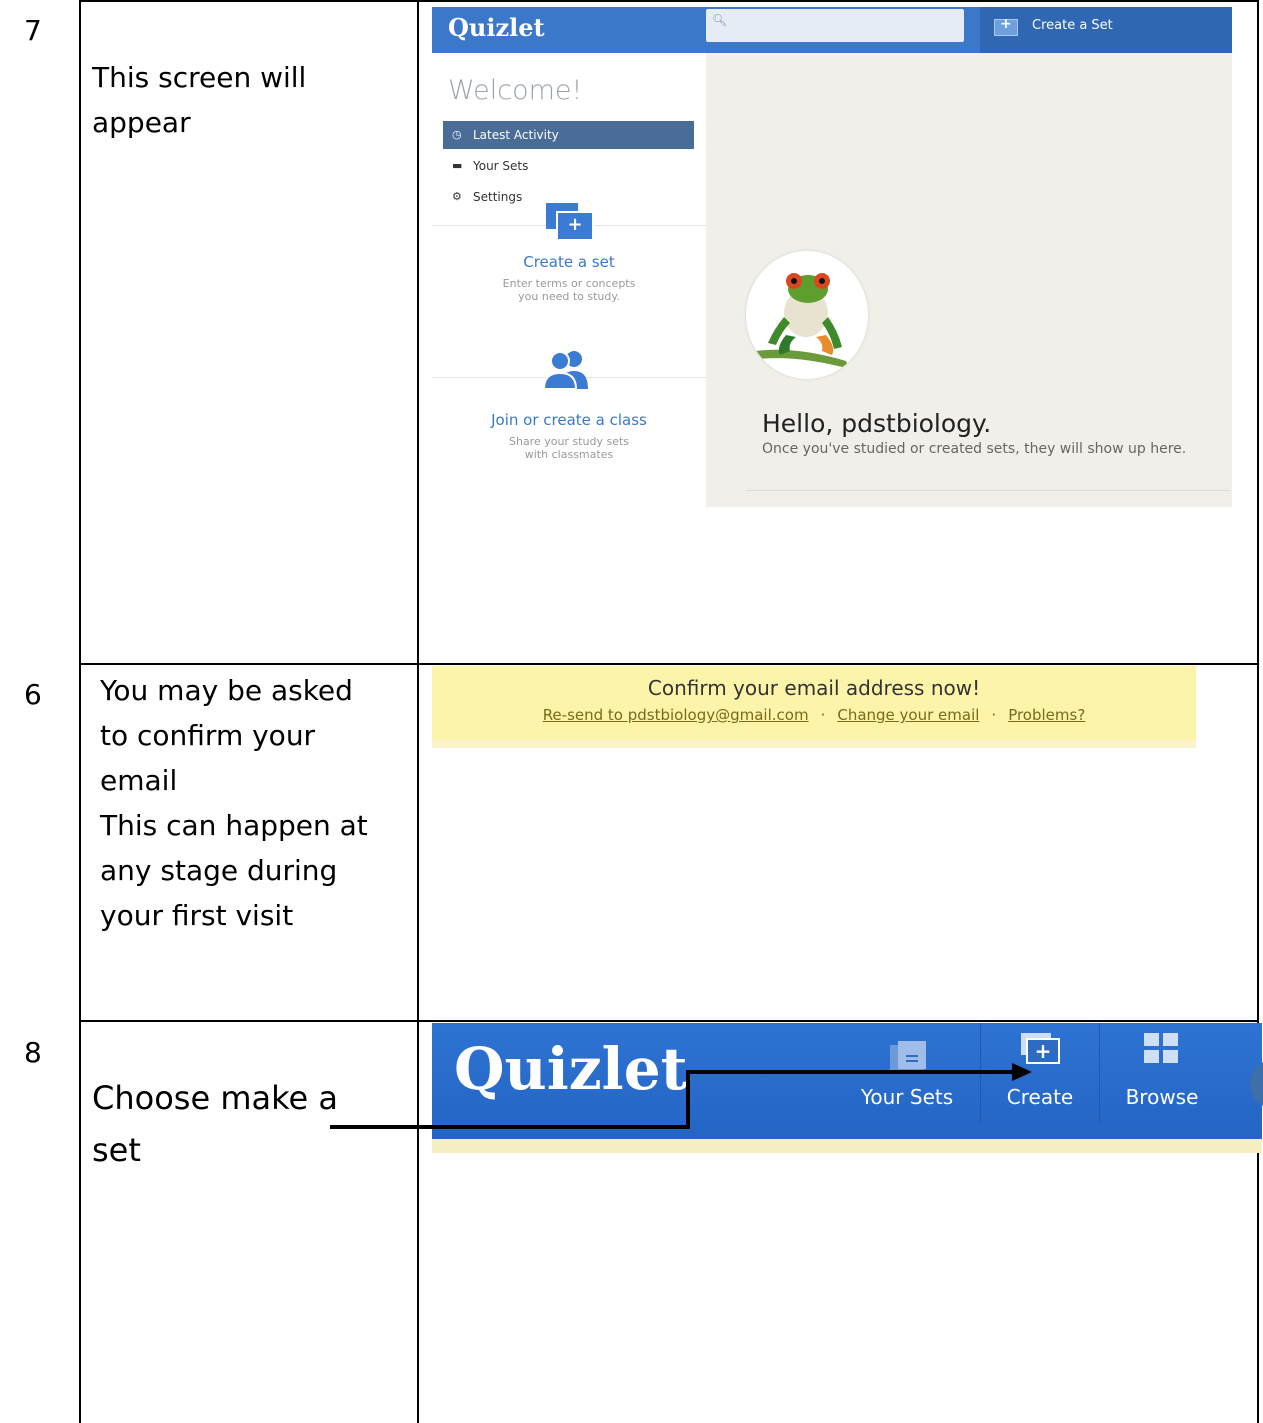 This screenshot has height=1423, width=1263. Describe the element at coordinates (501, 166) in the screenshot. I see `sidebar-item-label: Your Sets` at that location.